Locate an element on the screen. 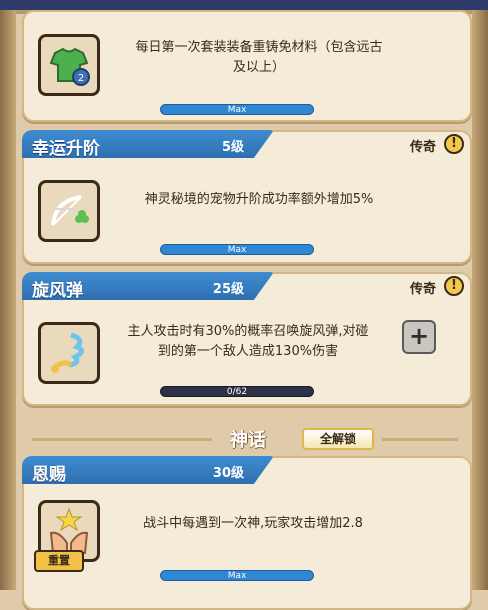 The image size is (488, 610). bow-clover-icon is located at coordinates (70, 210).